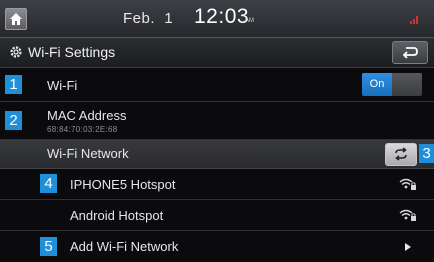 The image size is (434, 262). I want to click on wifi-label: Wi-Fi, so click(62, 85).